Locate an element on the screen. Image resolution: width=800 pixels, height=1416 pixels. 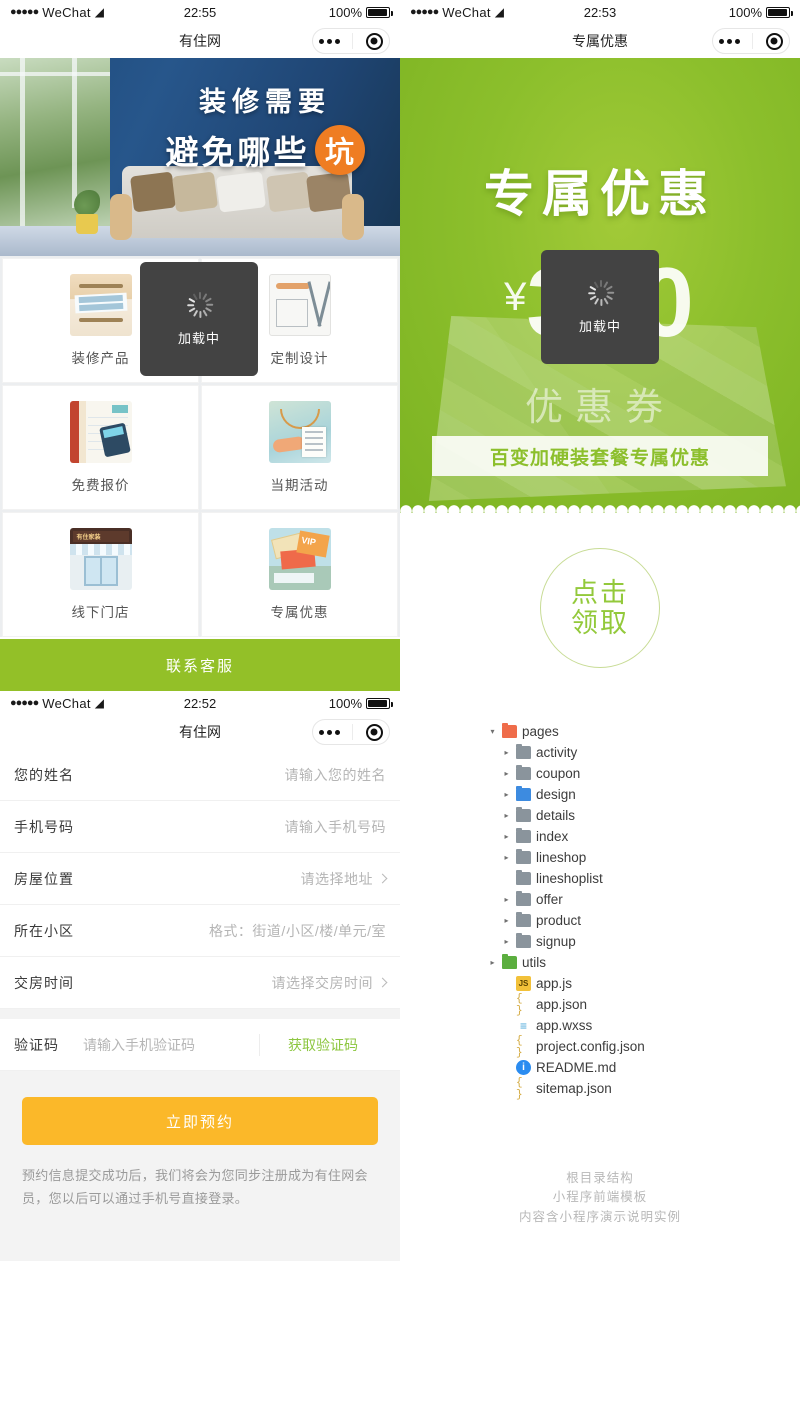
tree-node-app-json: { } app.json is located at coordinates (644, 1005).